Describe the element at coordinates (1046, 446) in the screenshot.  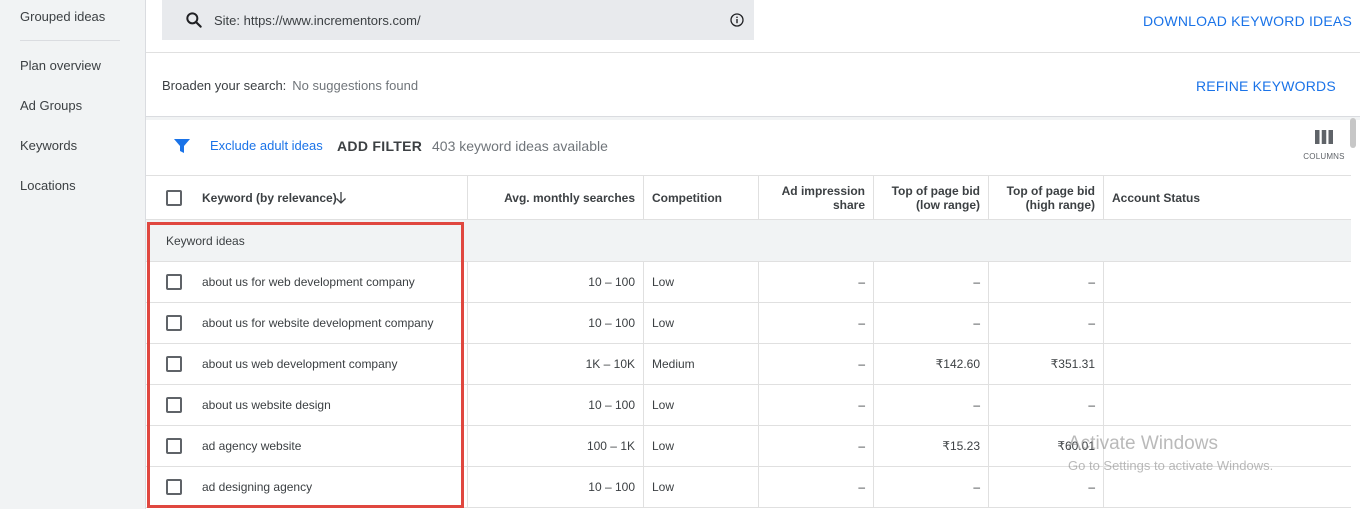
I see `cell-bid-high: ₹60.01` at that location.